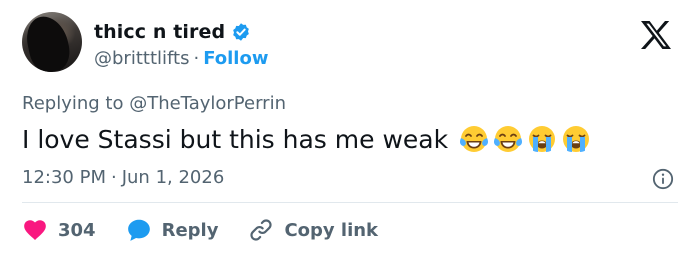  I want to click on like-button: 304, so click(59, 230).